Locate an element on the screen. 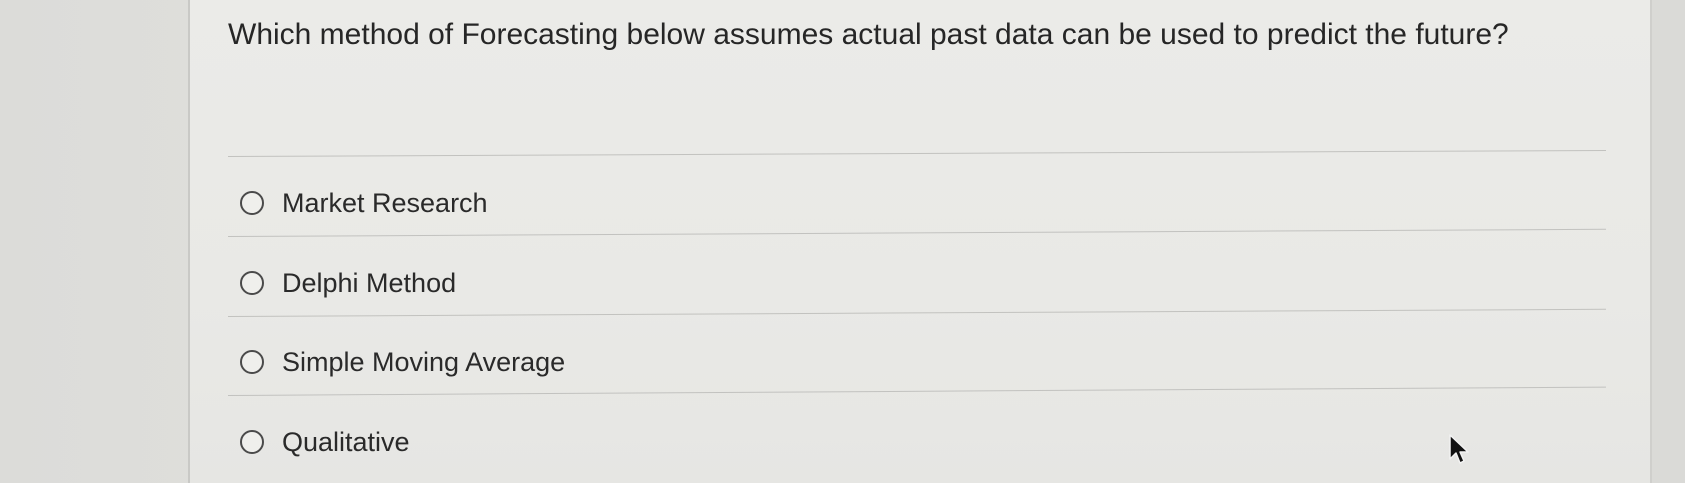 The width and height of the screenshot is (1685, 483). option-label: Simple Moving Average is located at coordinates (424, 361).